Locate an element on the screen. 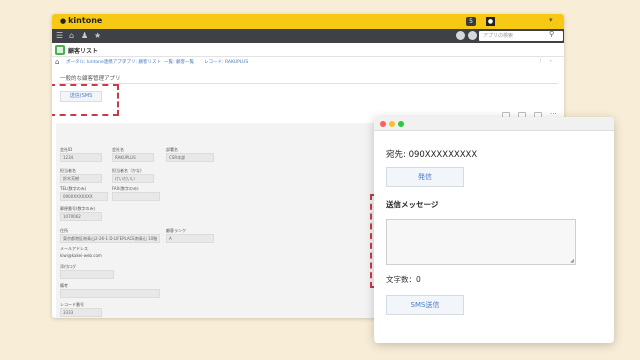 The image size is (640, 360). message-label: 送信メッセージ is located at coordinates (412, 204).